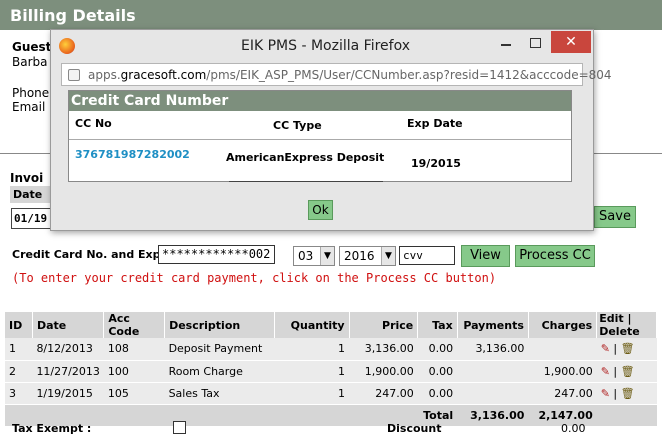  What do you see at coordinates (562, 393) in the screenshot?
I see `cell-charges: 247.00` at bounding box center [562, 393].